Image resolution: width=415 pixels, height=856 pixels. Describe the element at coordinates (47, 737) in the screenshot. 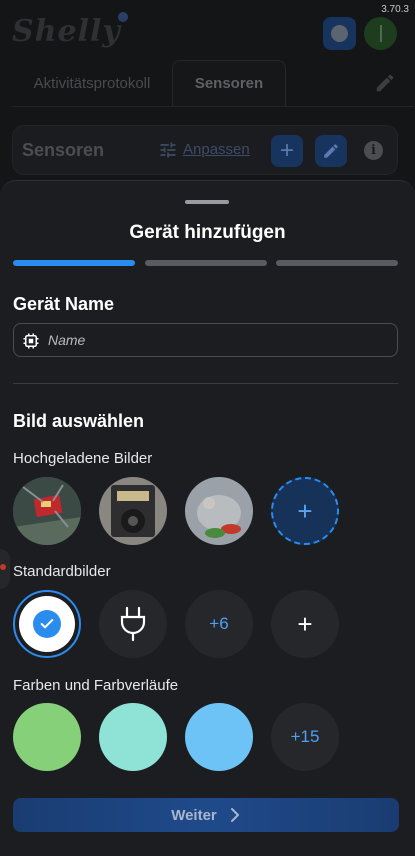

I see `color-swatch-green` at that location.